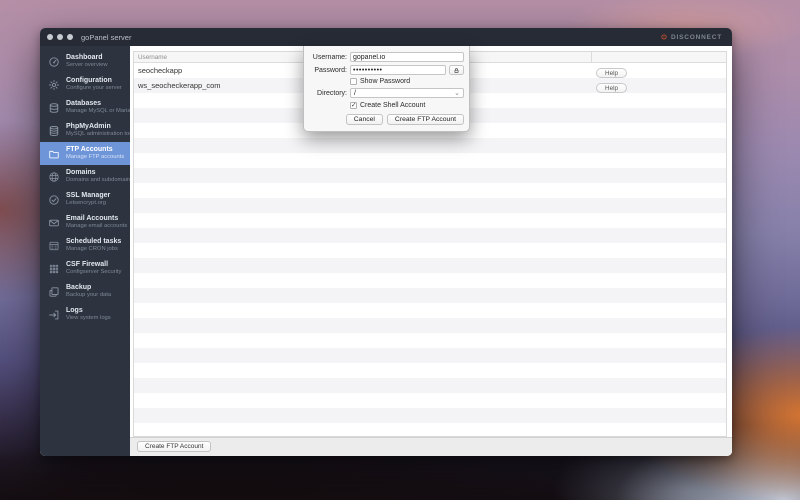  Describe the element at coordinates (70, 37) in the screenshot. I see `zoom-window-button` at that location.